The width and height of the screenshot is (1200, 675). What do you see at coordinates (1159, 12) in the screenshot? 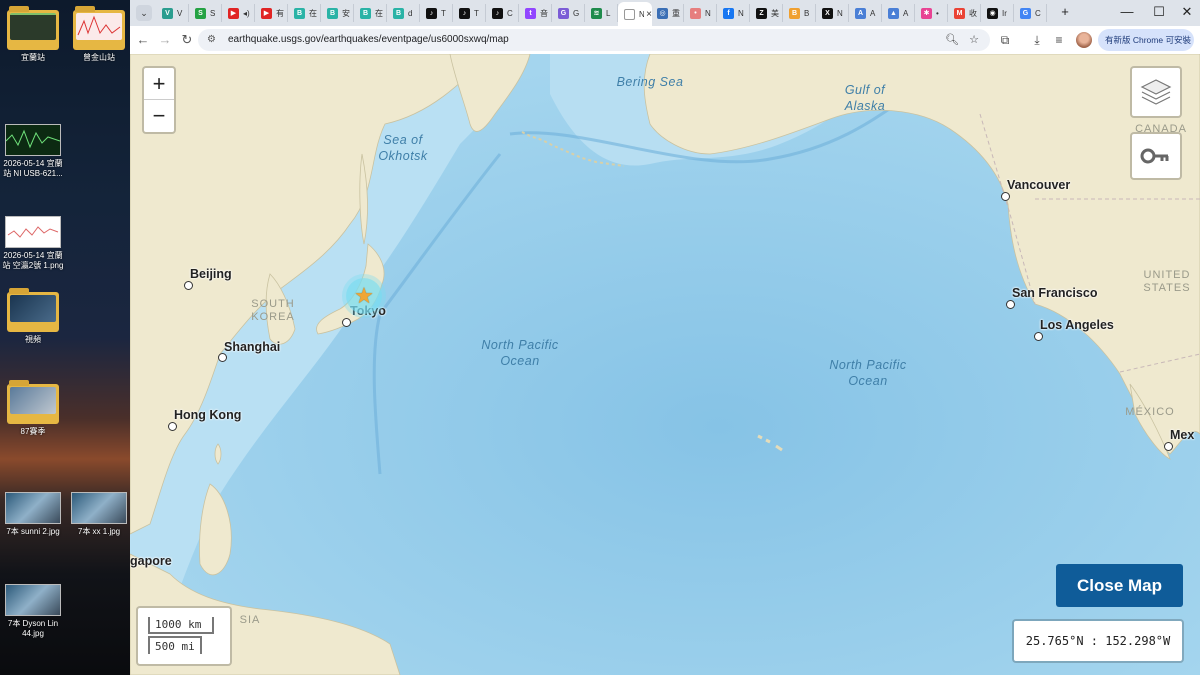
I see `maximize-button: ☐` at bounding box center [1159, 12].